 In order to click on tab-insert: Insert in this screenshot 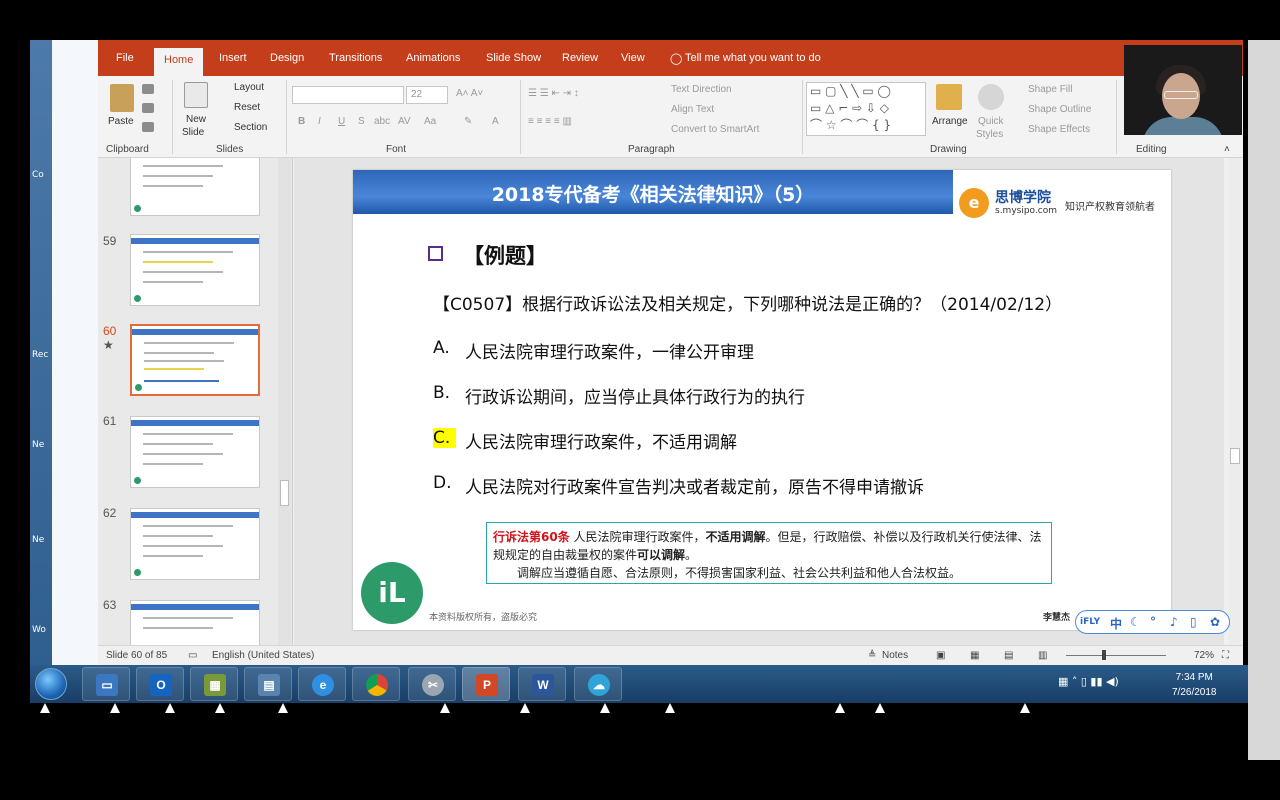, I will do `click(233, 58)`.